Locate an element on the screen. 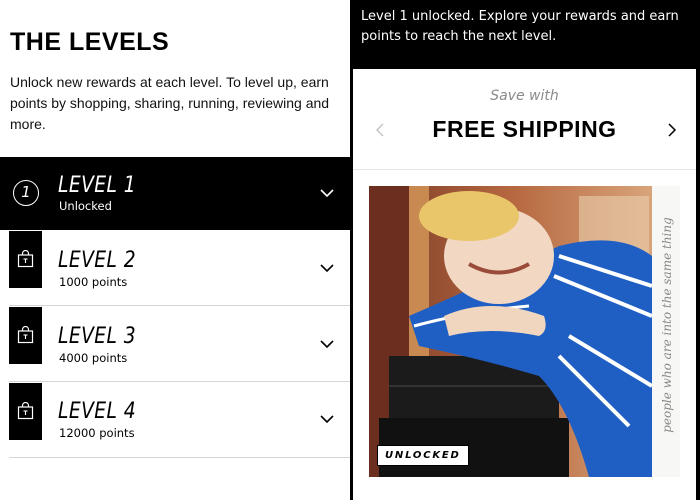  unlocked-badge: UNLOCKED is located at coordinates (423, 455).